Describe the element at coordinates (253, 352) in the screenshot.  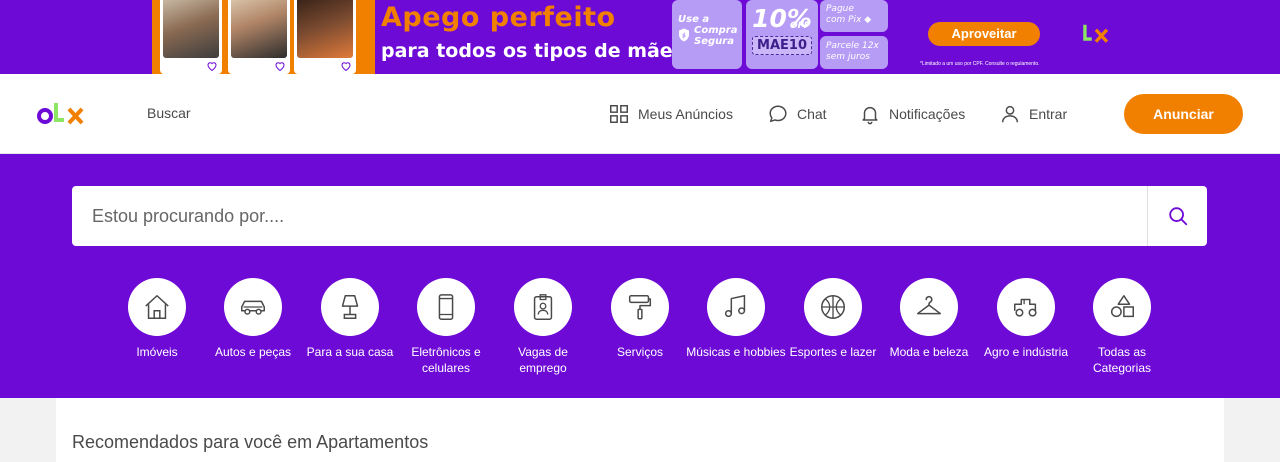
I see `category-label: Autos e peças` at that location.